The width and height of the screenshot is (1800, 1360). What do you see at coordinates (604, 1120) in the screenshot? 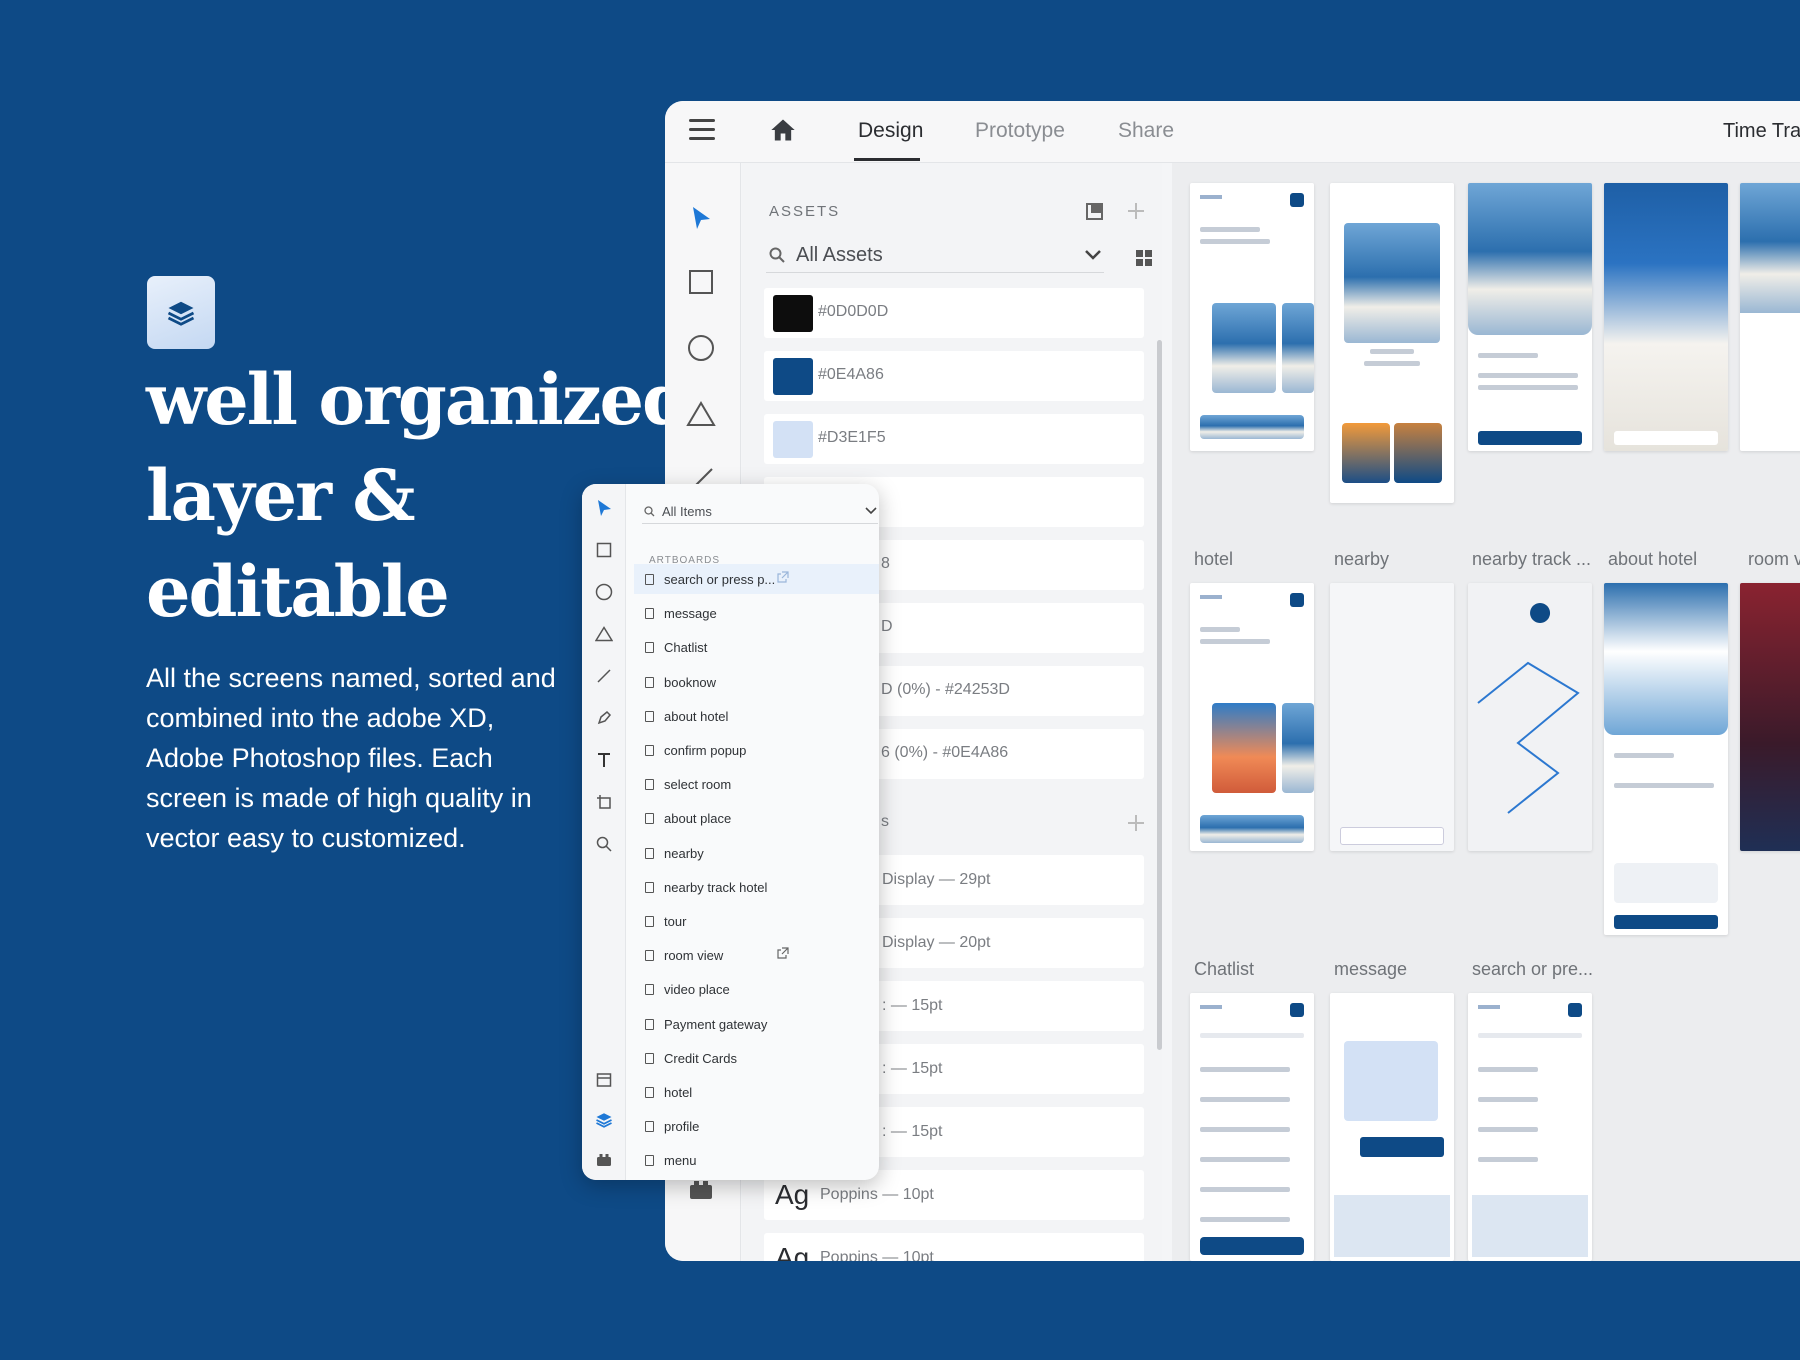
I see `layers-icon` at bounding box center [604, 1120].